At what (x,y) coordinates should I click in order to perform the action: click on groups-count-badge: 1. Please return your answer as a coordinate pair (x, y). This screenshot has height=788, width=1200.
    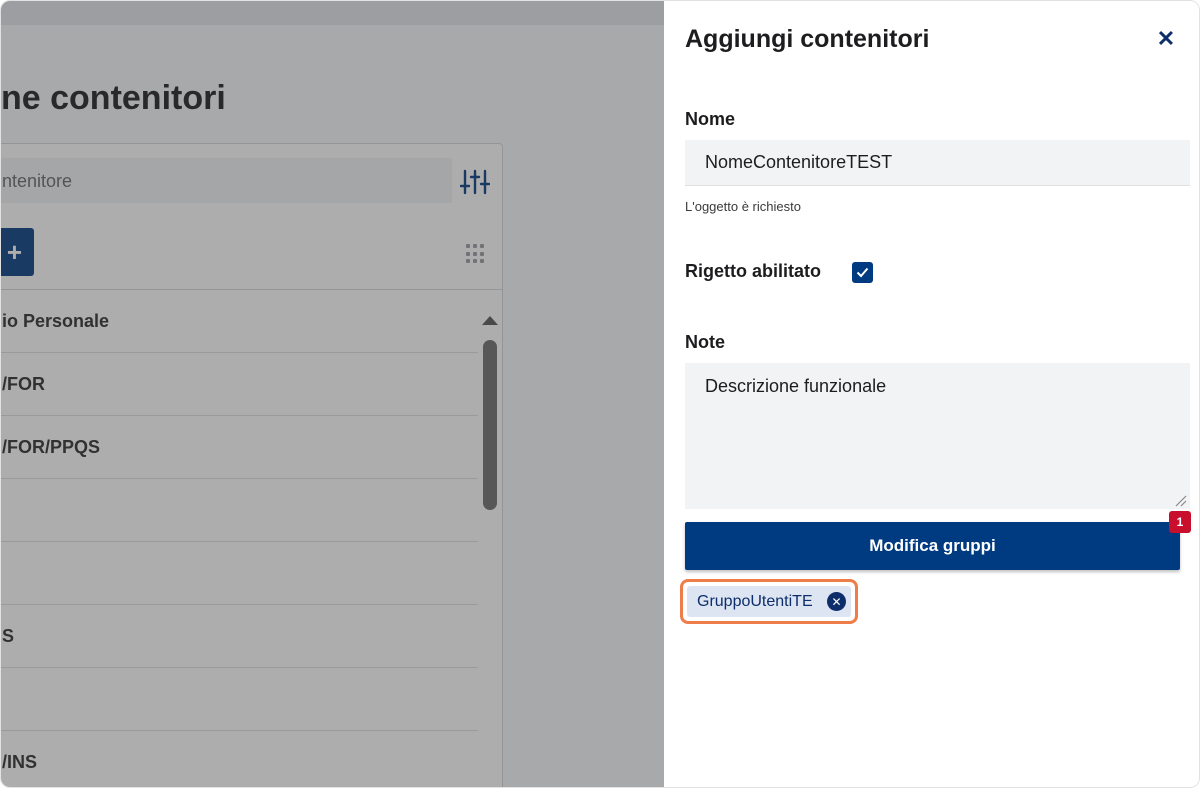
    Looking at the image, I should click on (1180, 522).